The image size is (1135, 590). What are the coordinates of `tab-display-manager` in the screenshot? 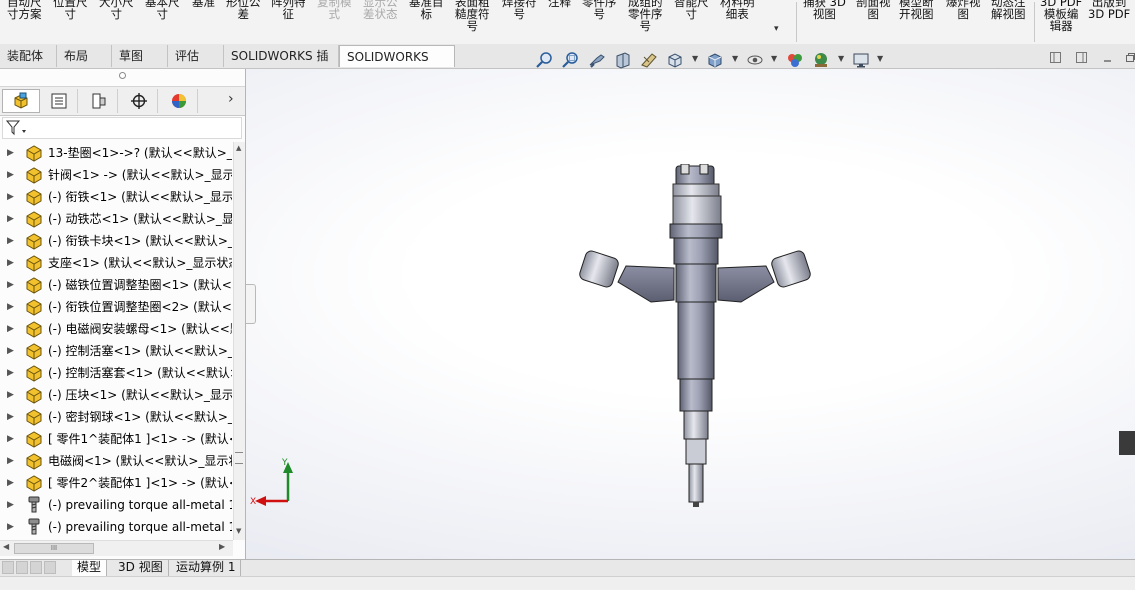 It's located at (179, 101).